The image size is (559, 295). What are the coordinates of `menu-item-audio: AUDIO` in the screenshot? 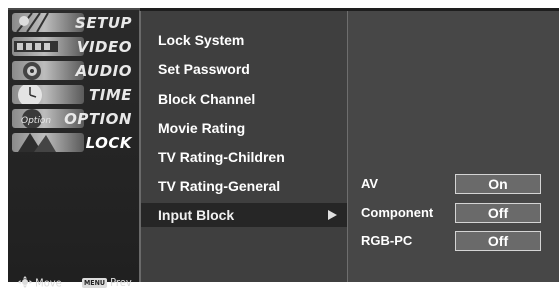 It's located at (73, 70).